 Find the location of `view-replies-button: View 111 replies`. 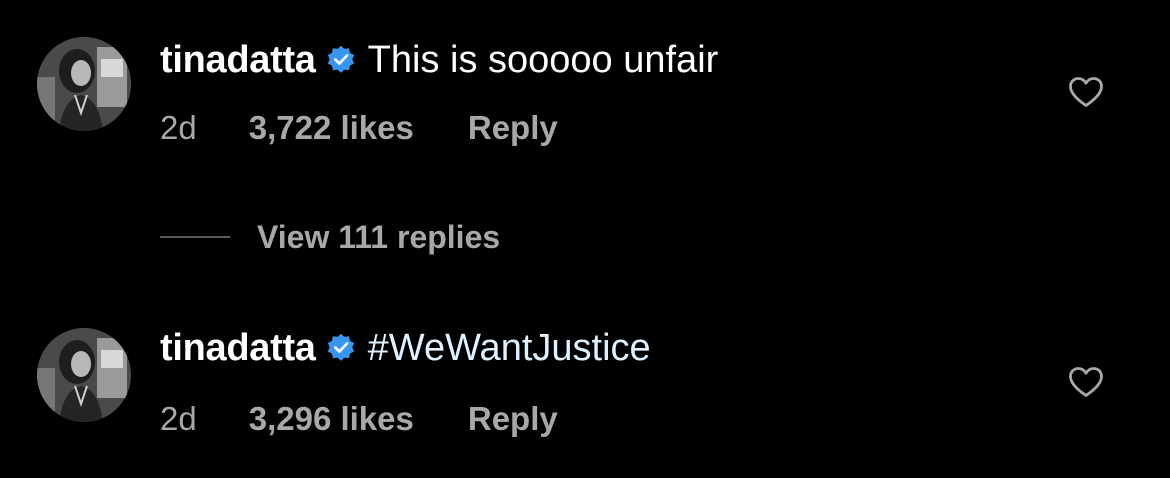

view-replies-button: View 111 replies is located at coordinates (330, 237).